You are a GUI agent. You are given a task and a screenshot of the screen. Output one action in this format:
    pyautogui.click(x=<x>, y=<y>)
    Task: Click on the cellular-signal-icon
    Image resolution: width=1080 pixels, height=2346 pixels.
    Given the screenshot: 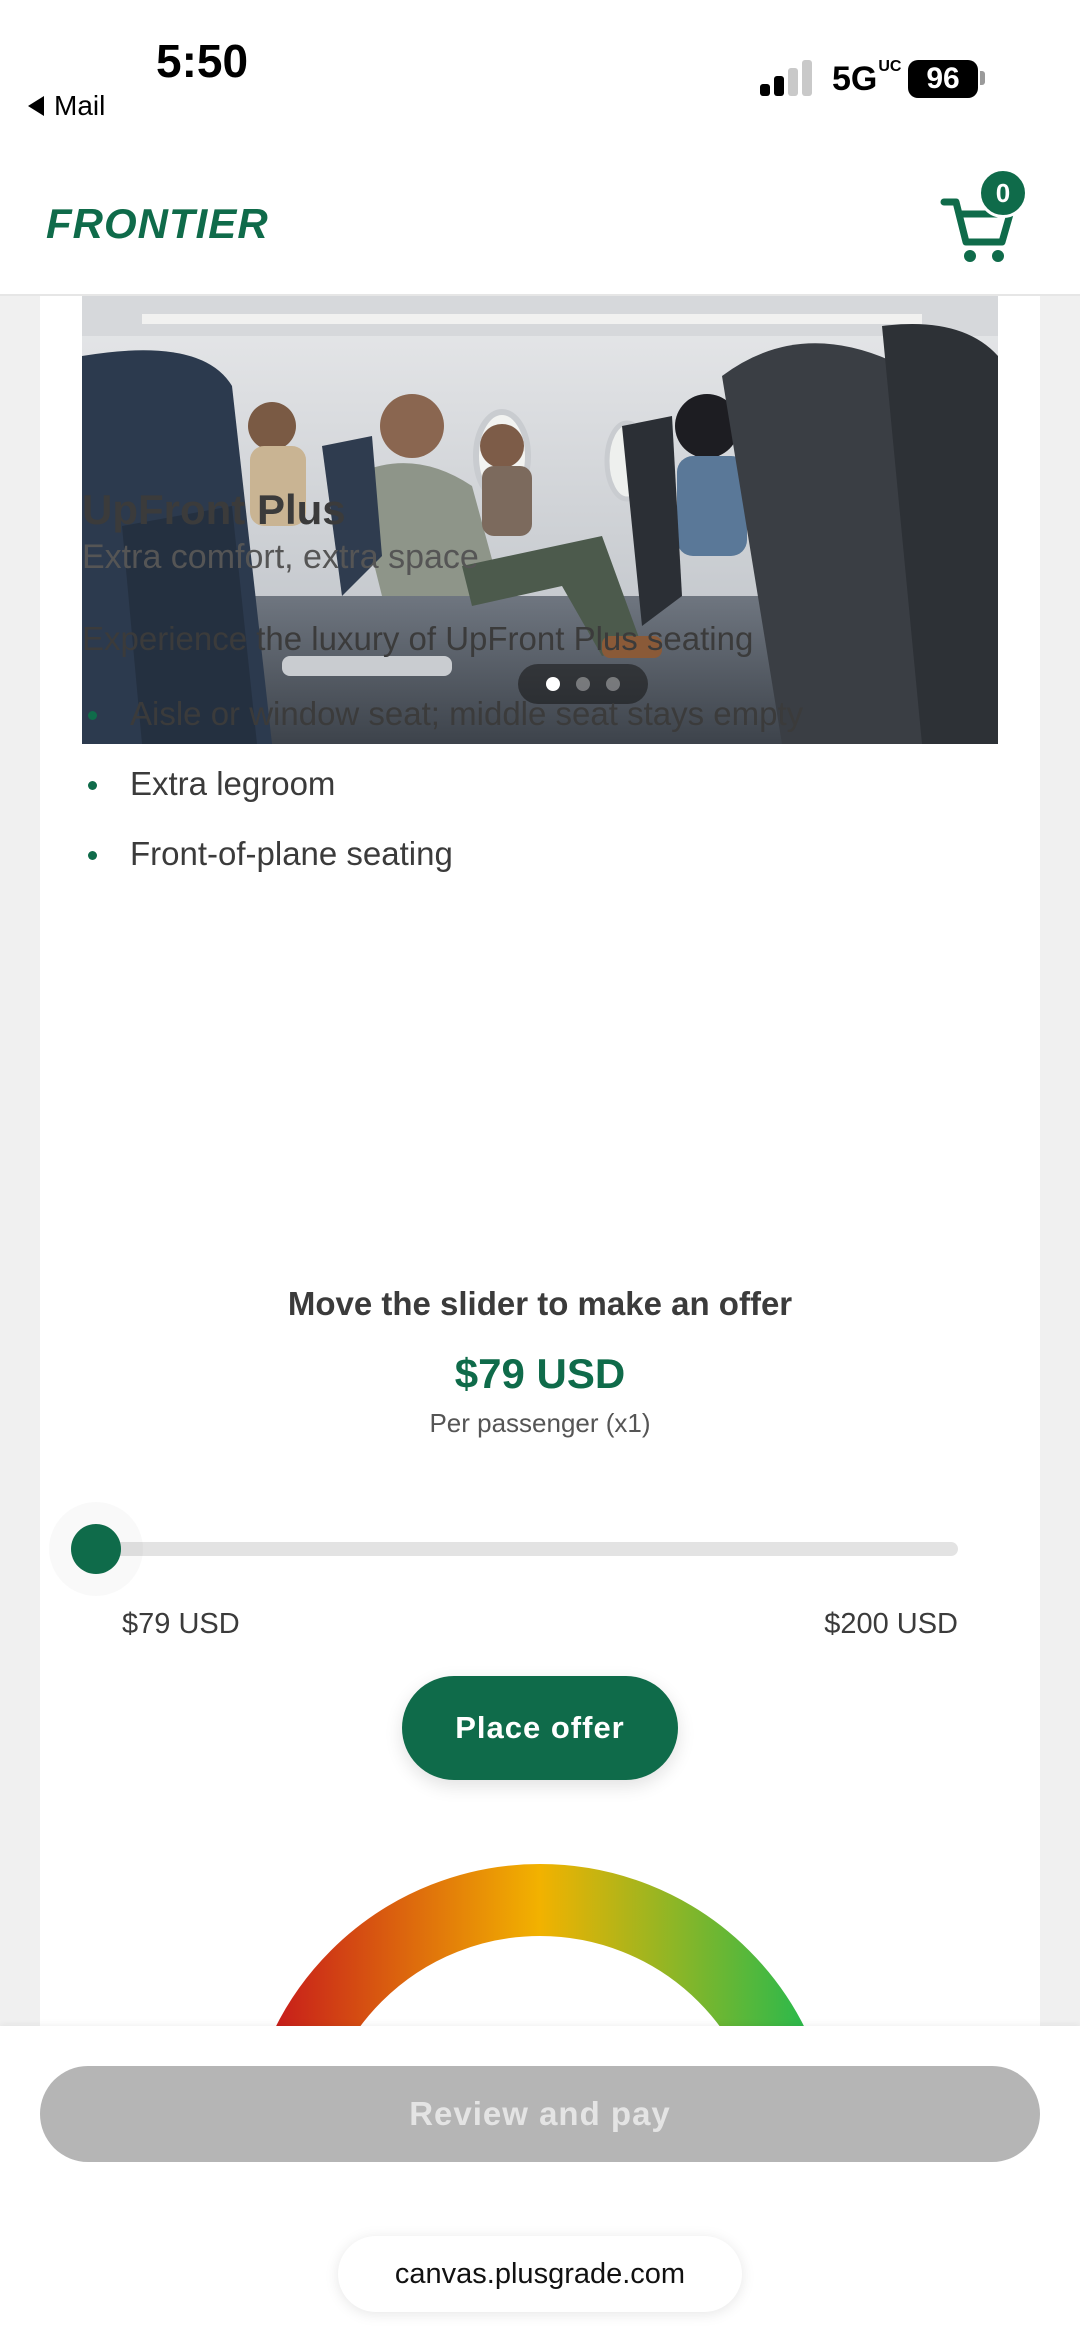 What is the action you would take?
    pyautogui.click(x=788, y=78)
    